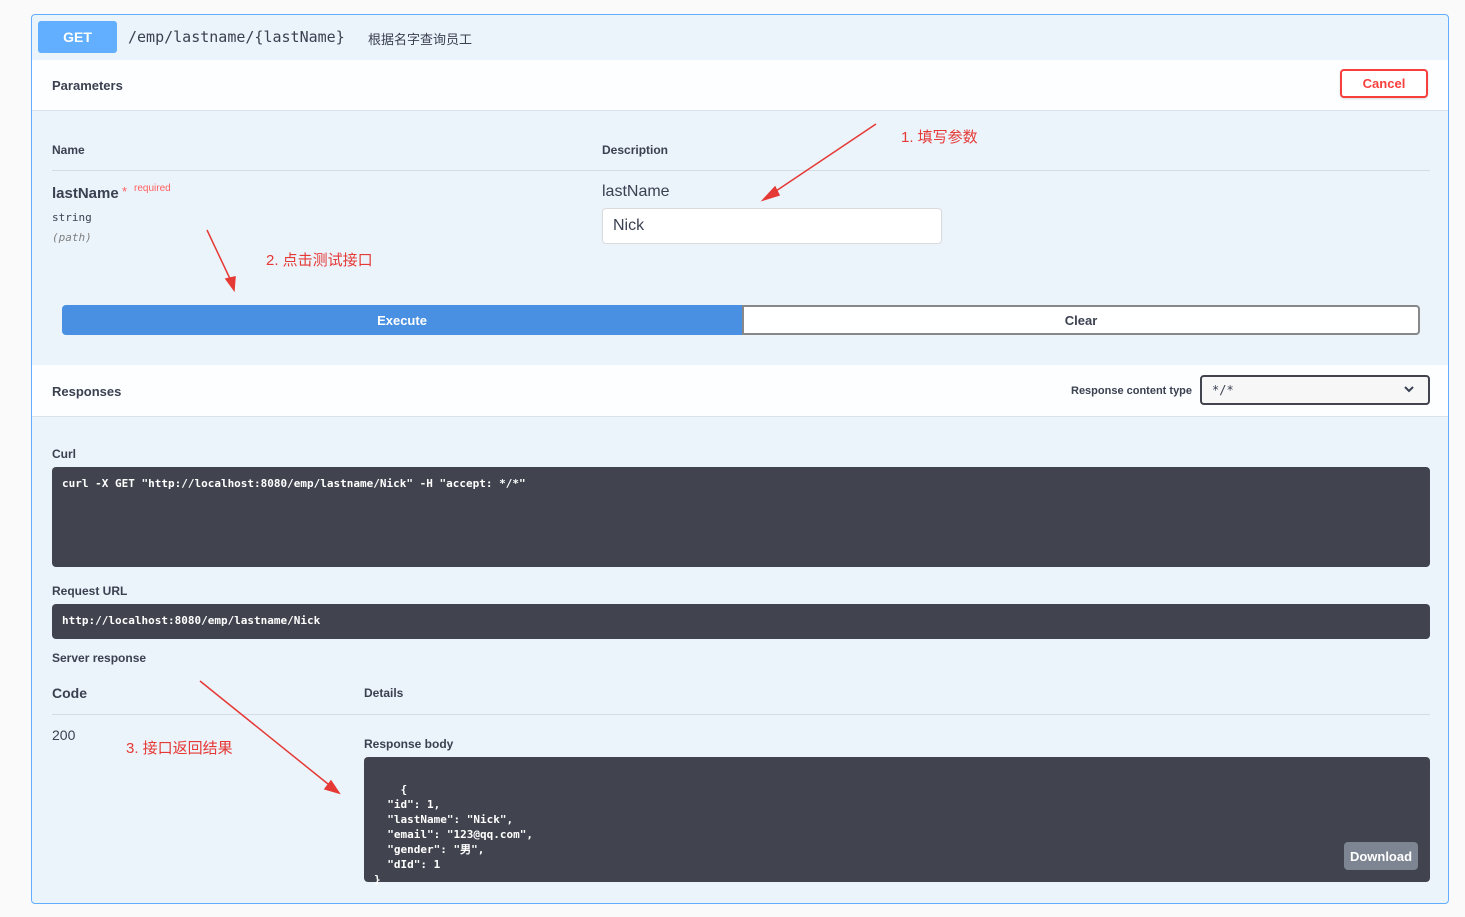 Image resolution: width=1465 pixels, height=917 pixels. I want to click on col-name-header: Name, so click(68, 150).